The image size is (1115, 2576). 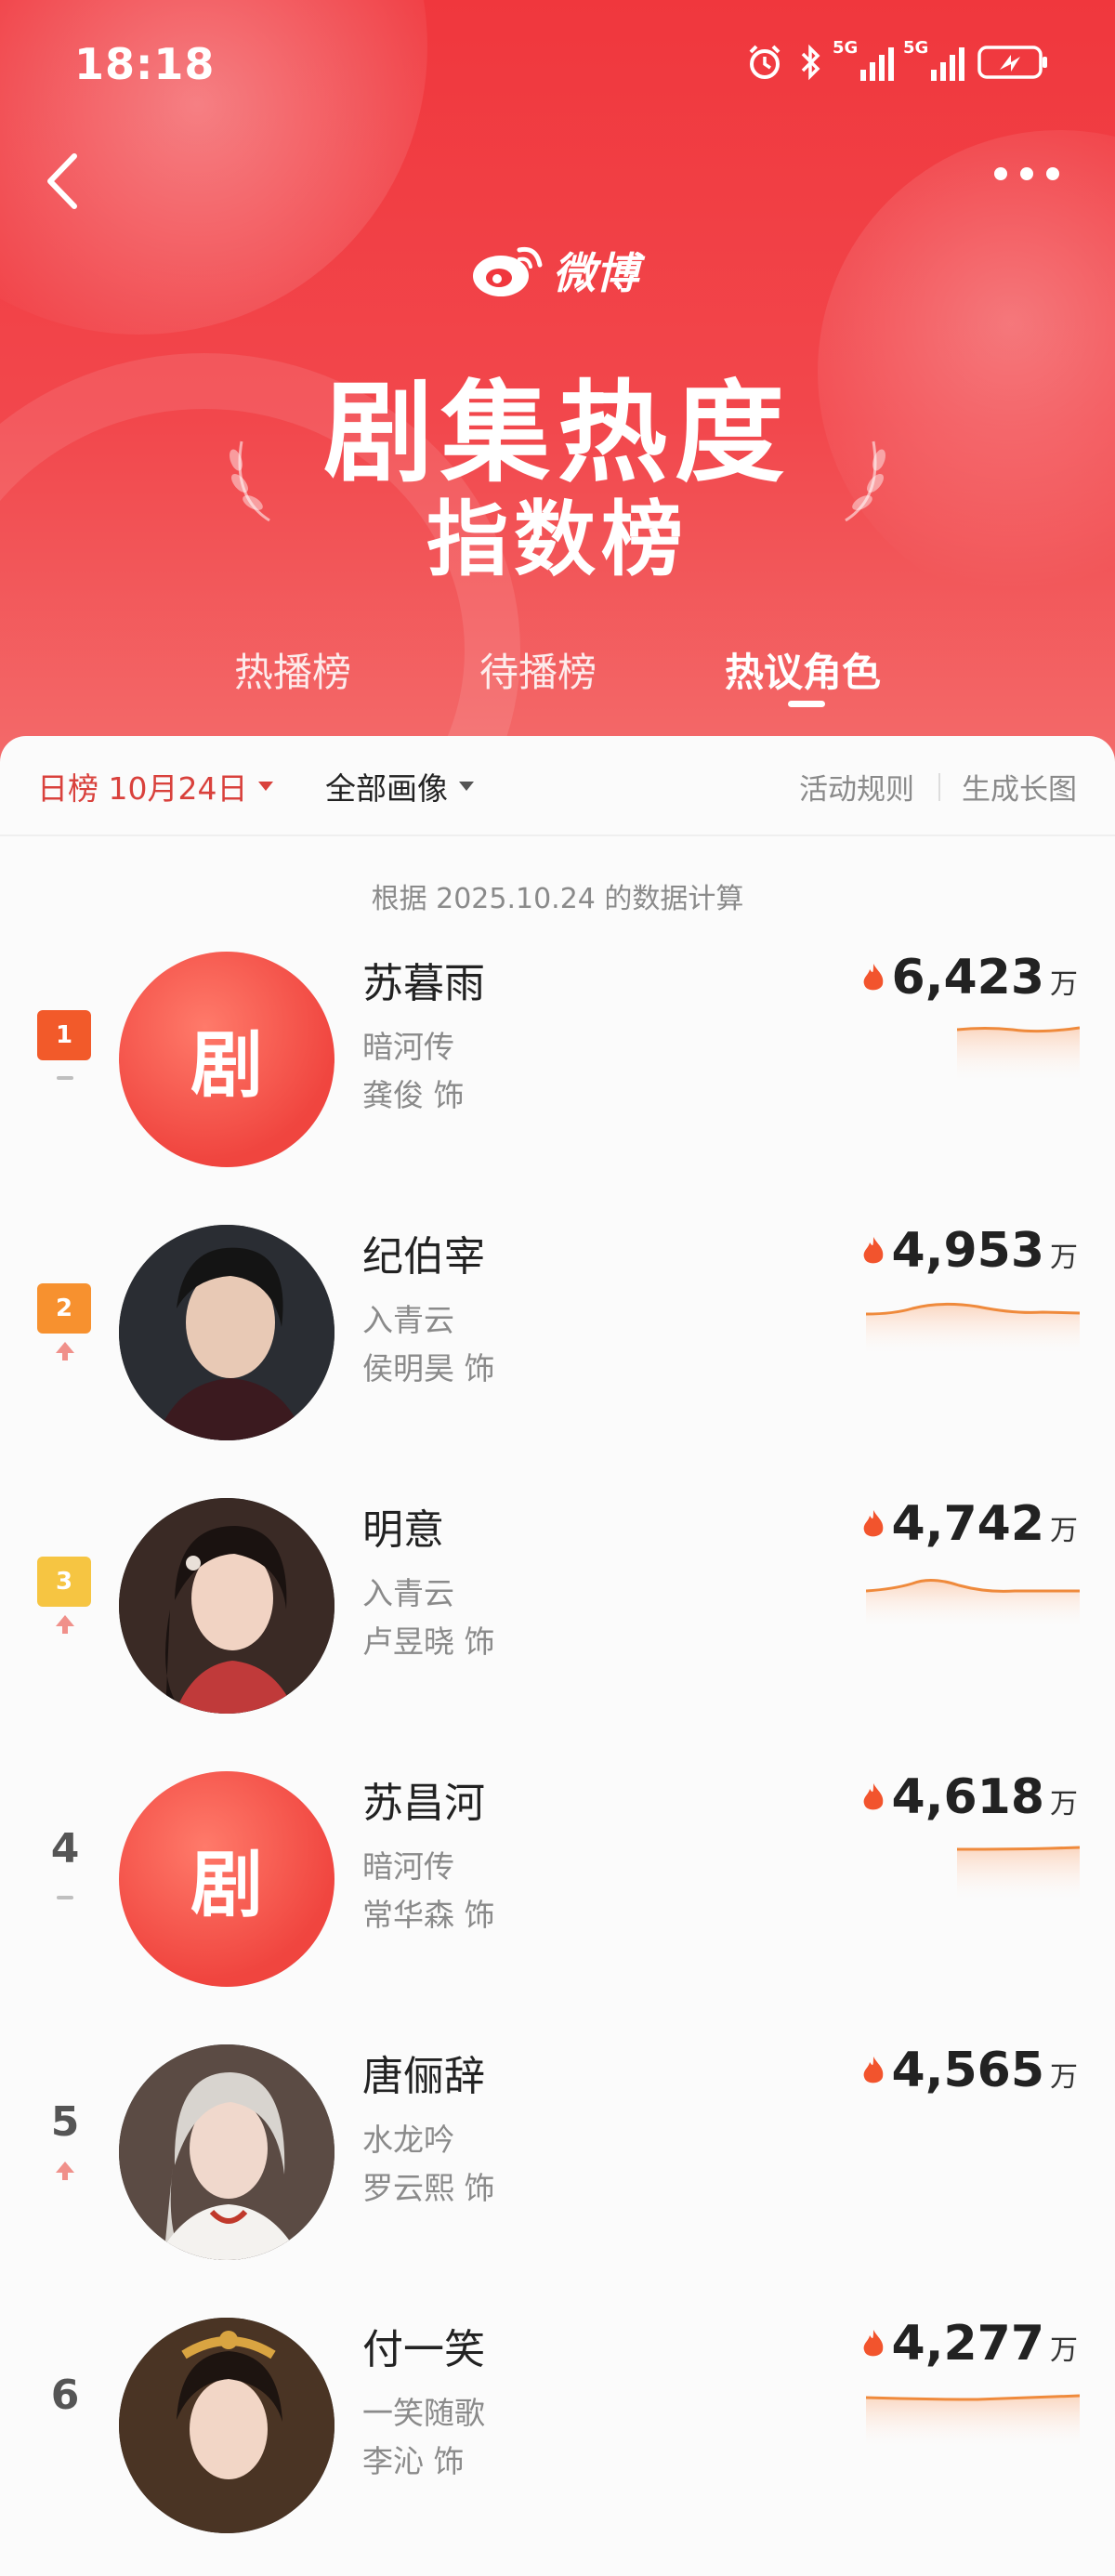 What do you see at coordinates (428, 2188) in the screenshot?
I see `actor-name: 罗云熙 饰` at bounding box center [428, 2188].